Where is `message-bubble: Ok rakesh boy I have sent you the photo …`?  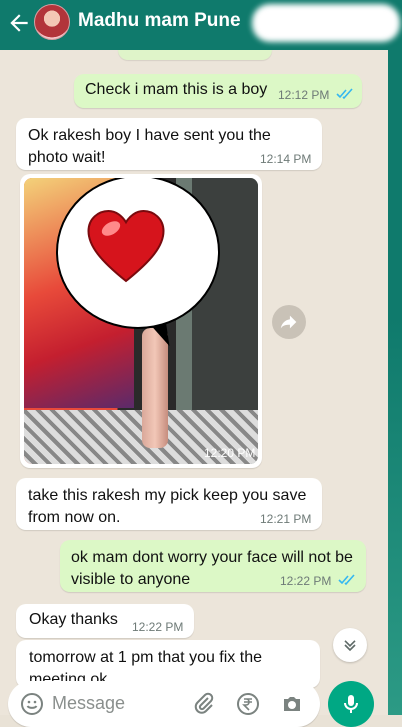 message-bubble: Ok rakesh boy I have sent you the photo … is located at coordinates (169, 144).